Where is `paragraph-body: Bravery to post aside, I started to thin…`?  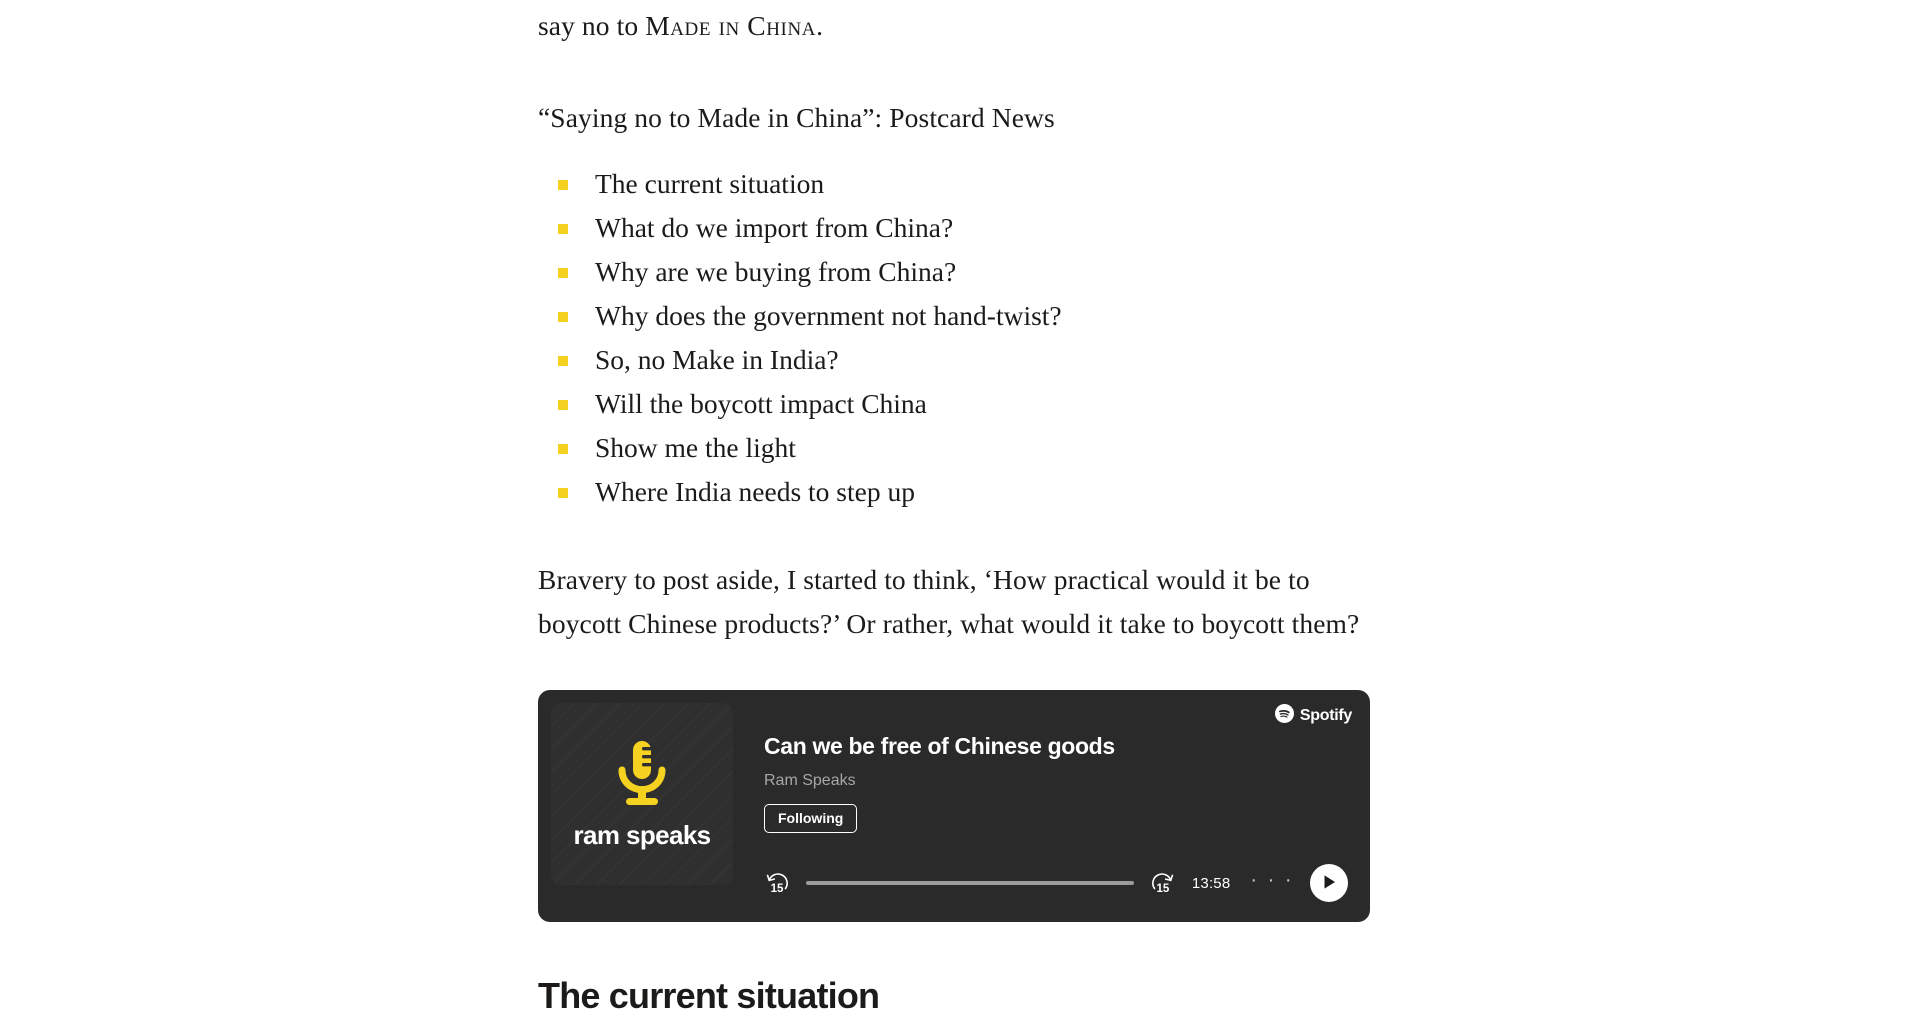 paragraph-body: Bravery to post aside, I started to thin… is located at coordinates (949, 601).